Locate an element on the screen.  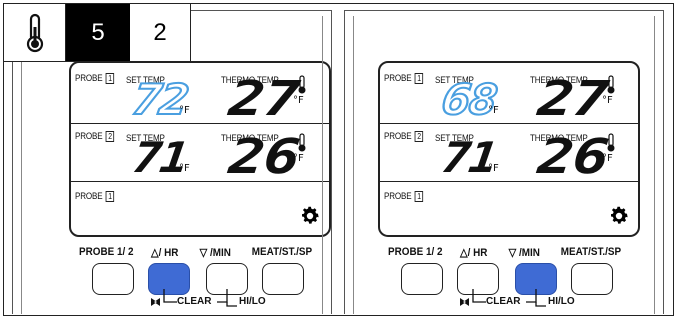
lcd-row-probe1: PROBE 1 SET TEMP 72 °F THERMO TEMP 27 °F is located at coordinates (200, 96).